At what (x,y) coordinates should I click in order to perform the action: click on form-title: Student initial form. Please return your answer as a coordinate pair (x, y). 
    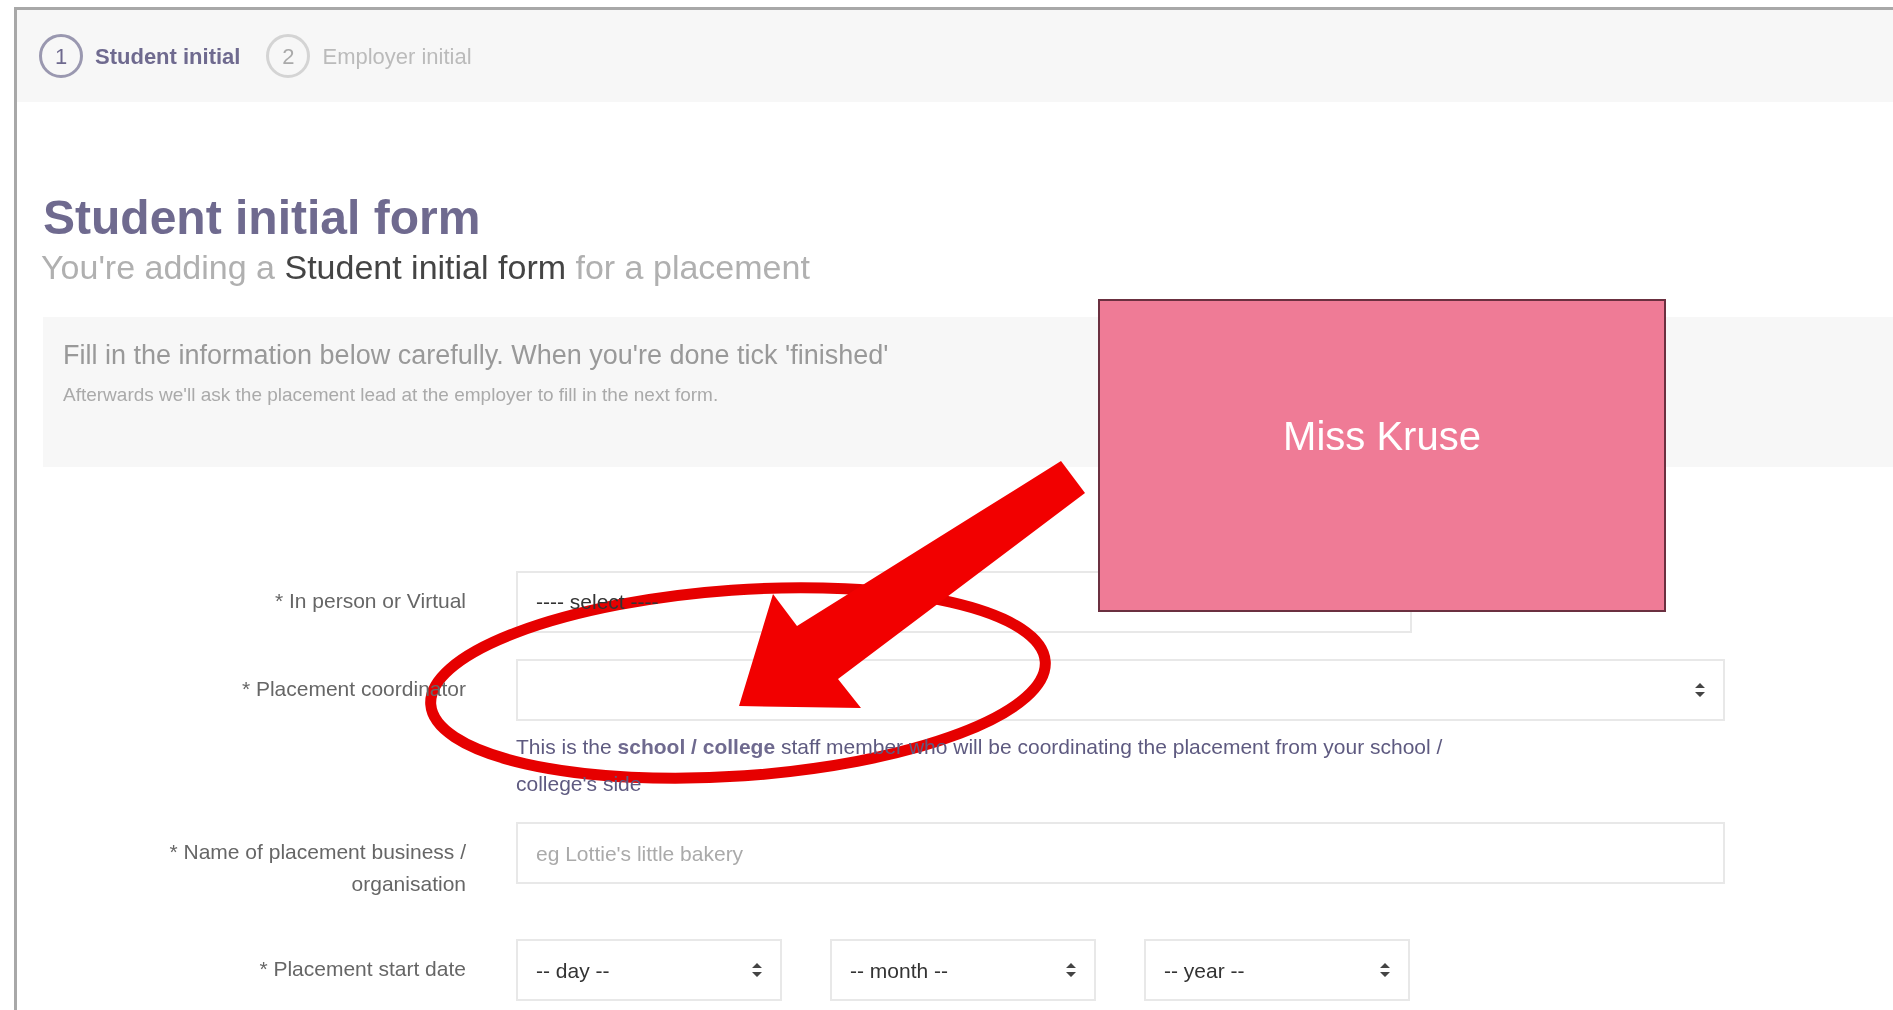
    Looking at the image, I should click on (262, 218).